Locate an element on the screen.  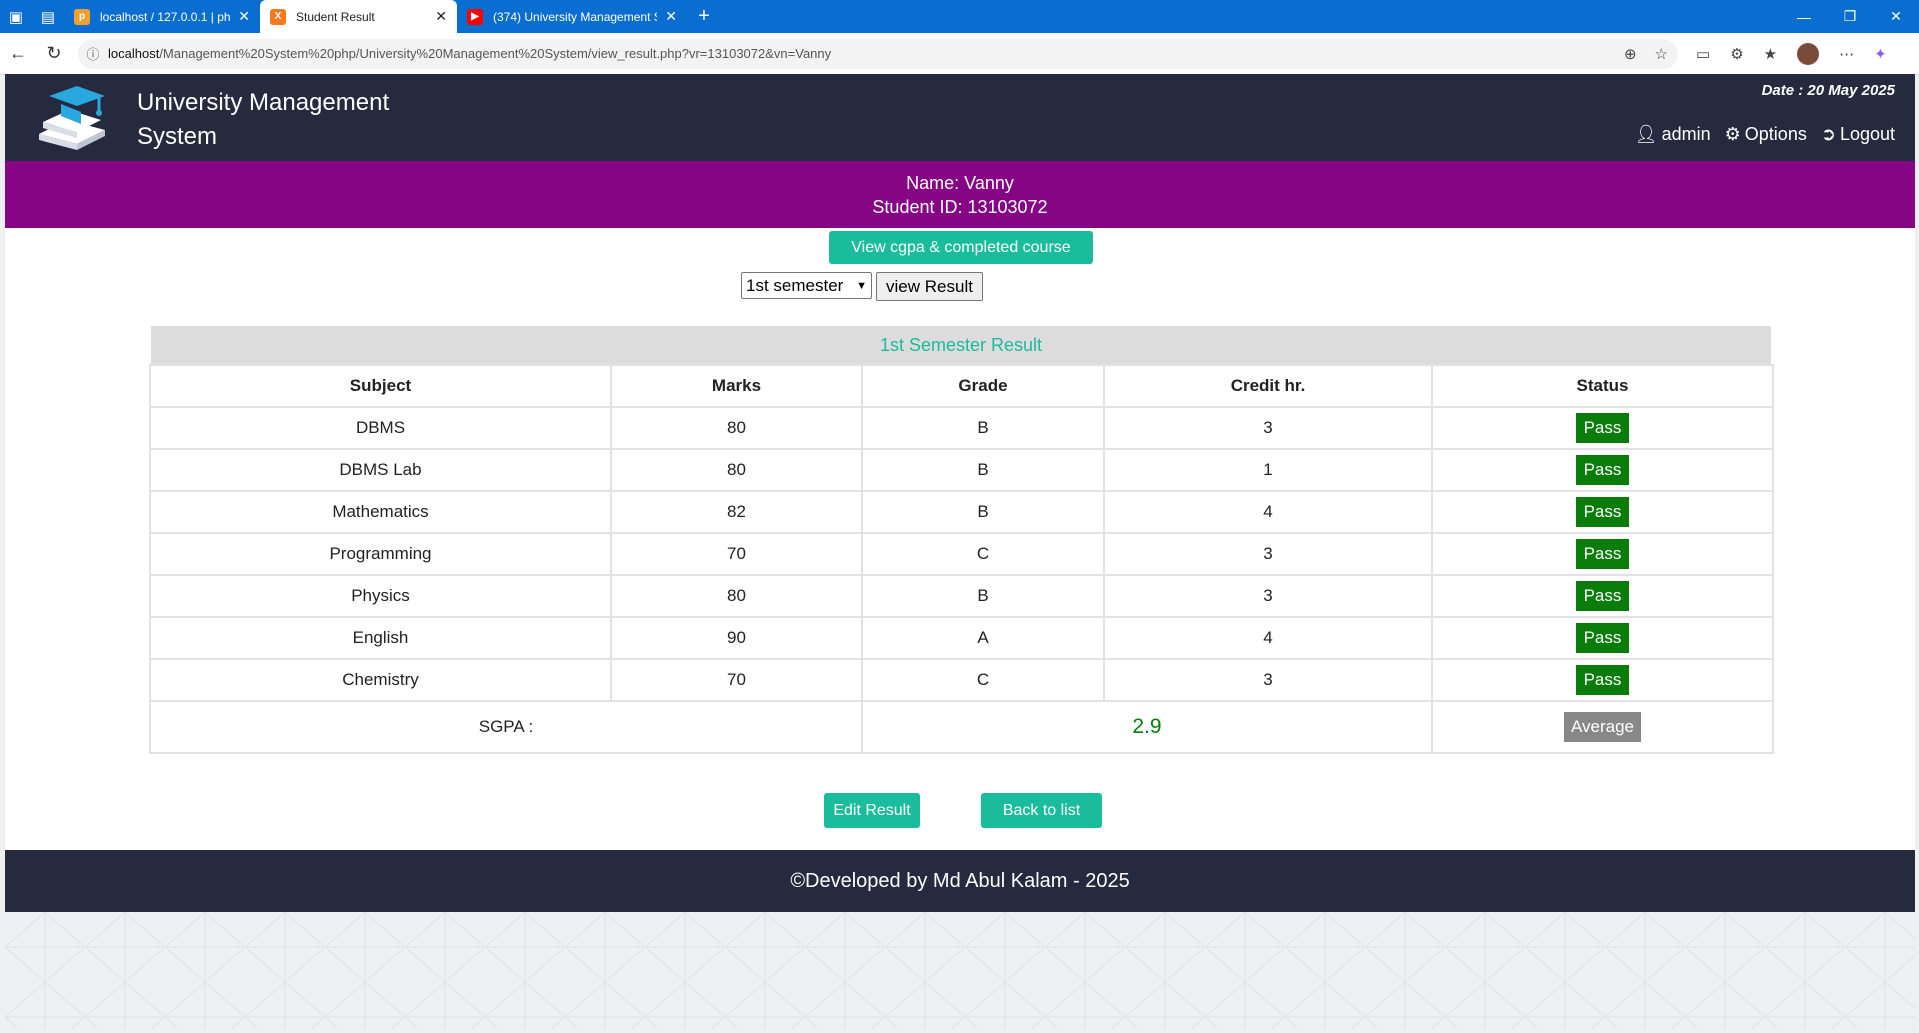
refresh-icon: ↻ is located at coordinates (54, 54).